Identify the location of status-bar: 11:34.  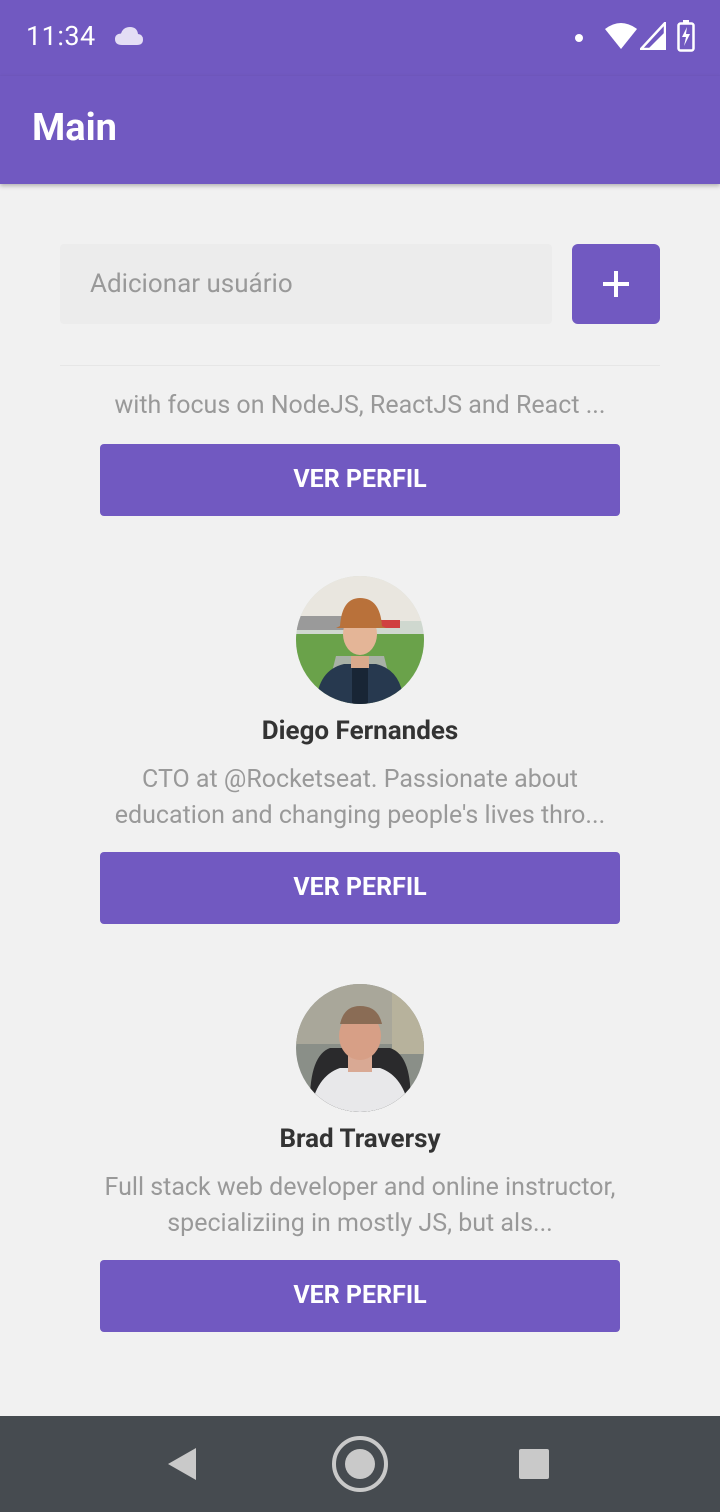
(360, 38).